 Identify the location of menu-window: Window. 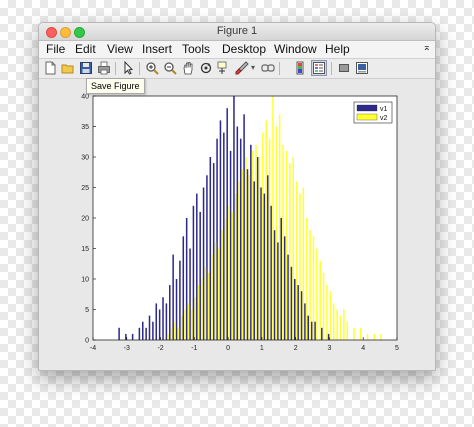
(295, 49).